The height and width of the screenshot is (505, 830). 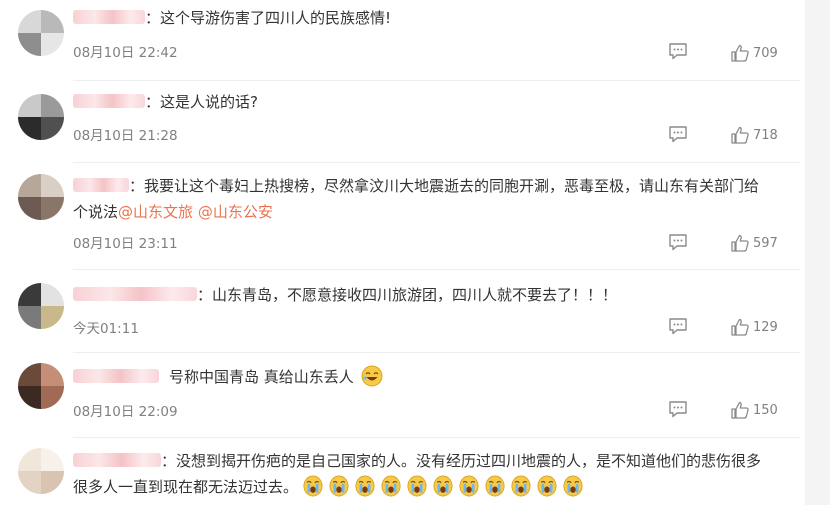 What do you see at coordinates (125, 412) in the screenshot?
I see `comment-time: 08月10日 22:09` at bounding box center [125, 412].